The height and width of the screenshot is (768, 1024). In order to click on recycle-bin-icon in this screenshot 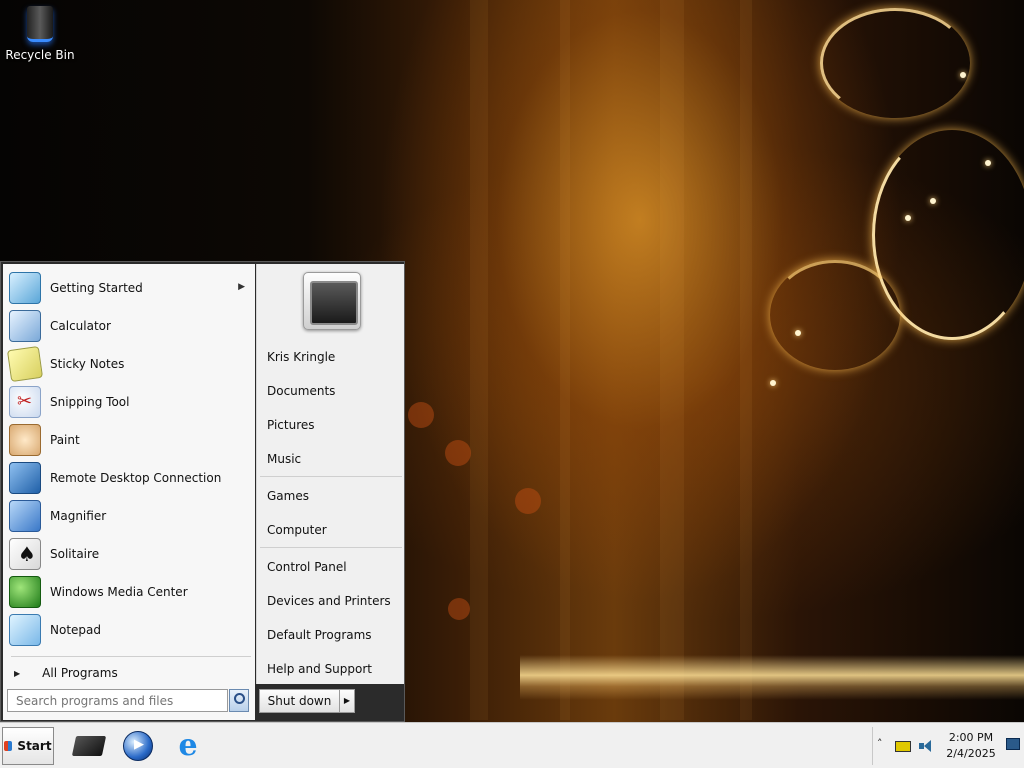, I will do `click(40, 24)`.